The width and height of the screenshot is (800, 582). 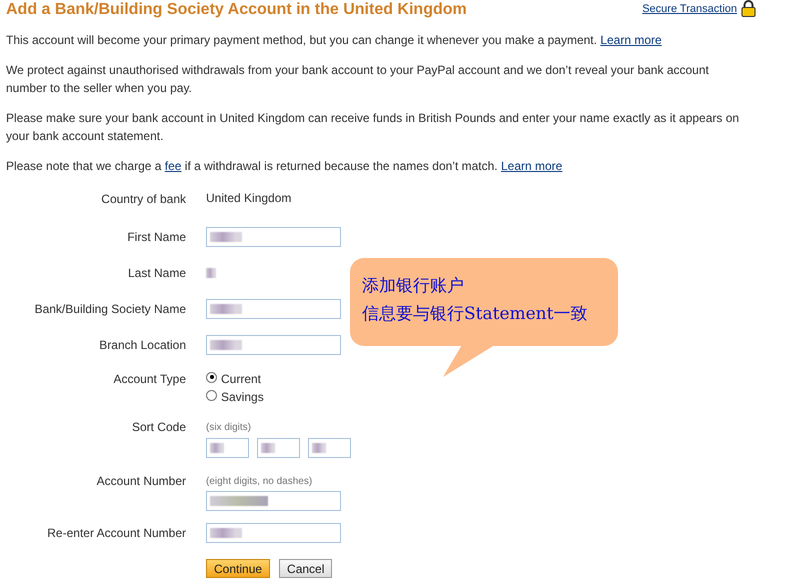 What do you see at coordinates (334, 40) in the screenshot?
I see `info-paragraph: This account will become your primary payment method, but you can change it whenever you make a payment. Learn more` at bounding box center [334, 40].